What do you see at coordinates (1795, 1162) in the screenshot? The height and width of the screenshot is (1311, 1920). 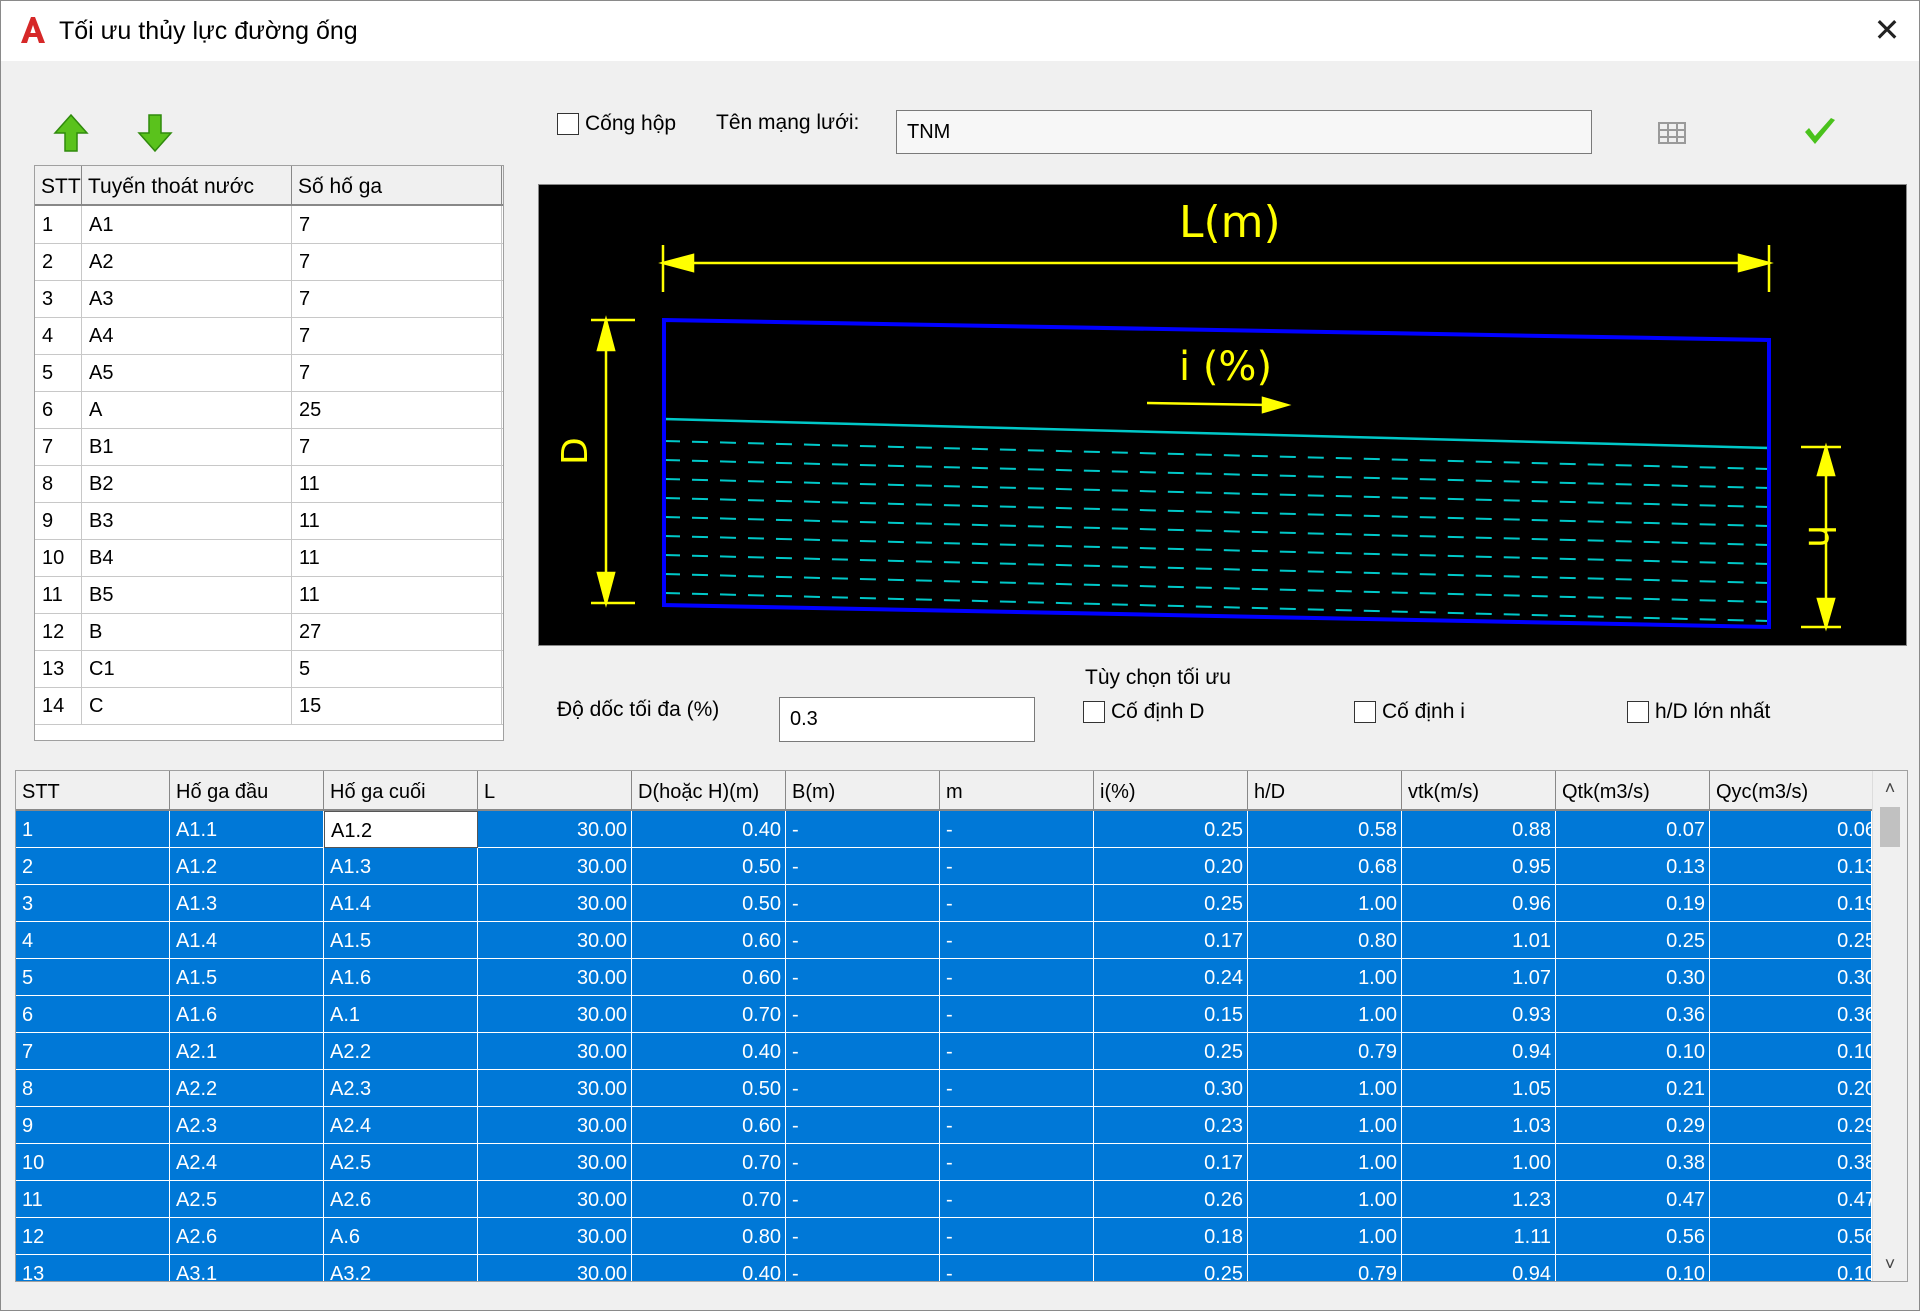 I see `result-cell-q-required: 0.38` at bounding box center [1795, 1162].